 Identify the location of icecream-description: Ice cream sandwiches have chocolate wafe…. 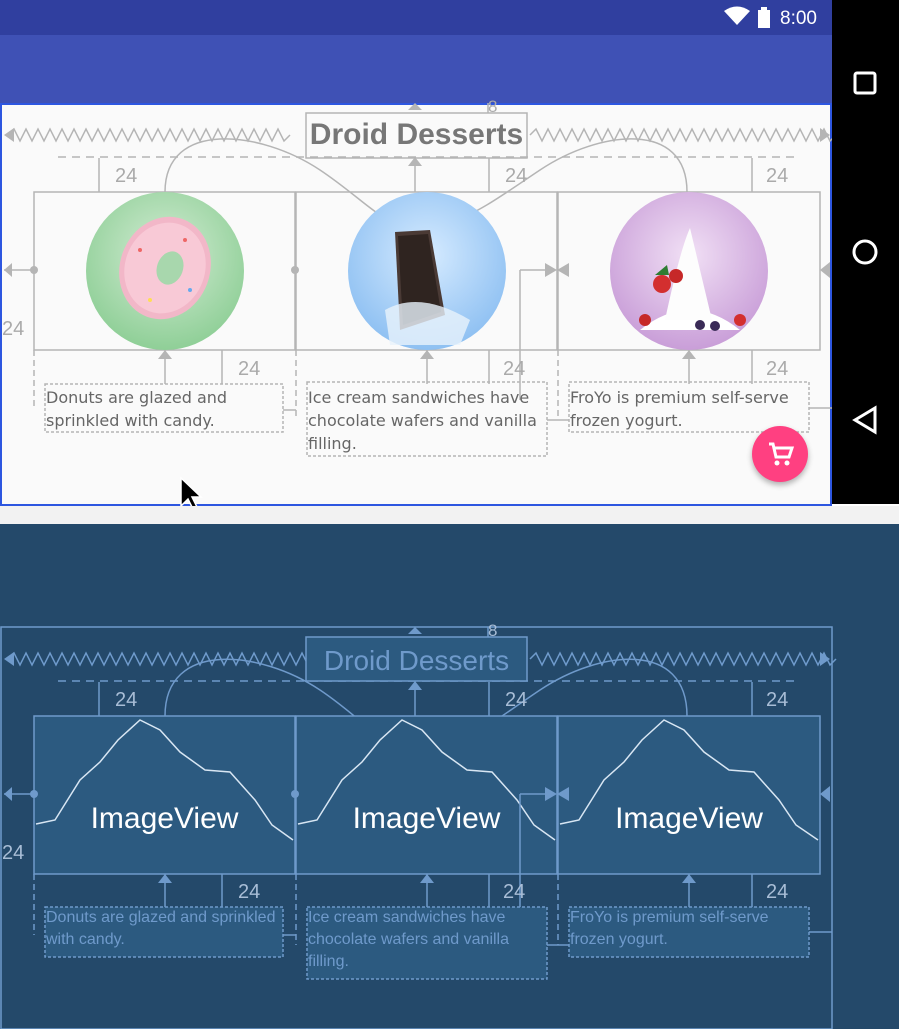
(422, 420).